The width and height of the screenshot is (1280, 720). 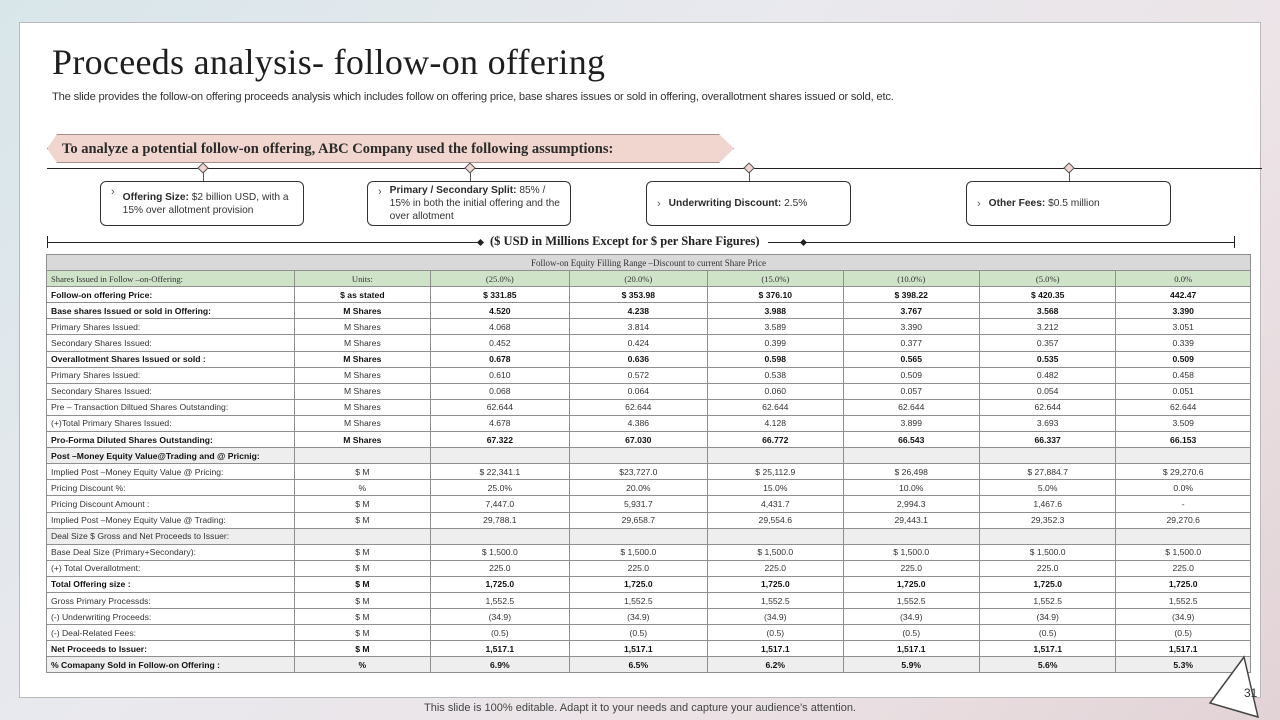 I want to click on value-cell: 5,931.7, so click(x=638, y=504).